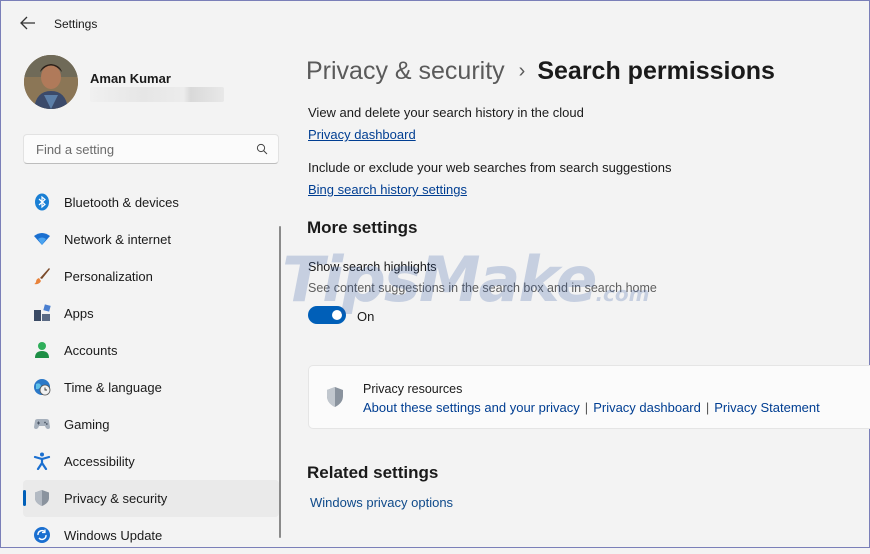 This screenshot has height=554, width=870. Describe the element at coordinates (42, 424) in the screenshot. I see `gamepad-icon` at that location.